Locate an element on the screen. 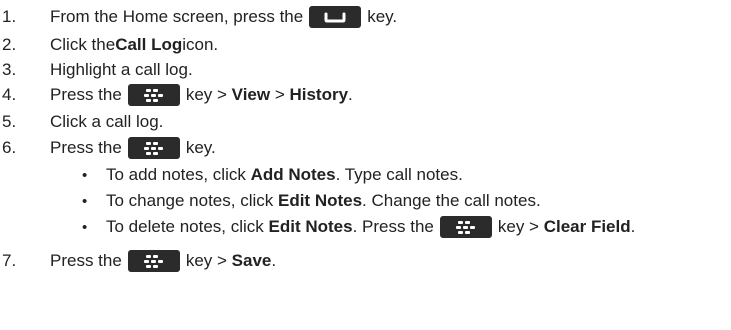  step-1: 1. From the Home screen, press the key. is located at coordinates (198, 17).